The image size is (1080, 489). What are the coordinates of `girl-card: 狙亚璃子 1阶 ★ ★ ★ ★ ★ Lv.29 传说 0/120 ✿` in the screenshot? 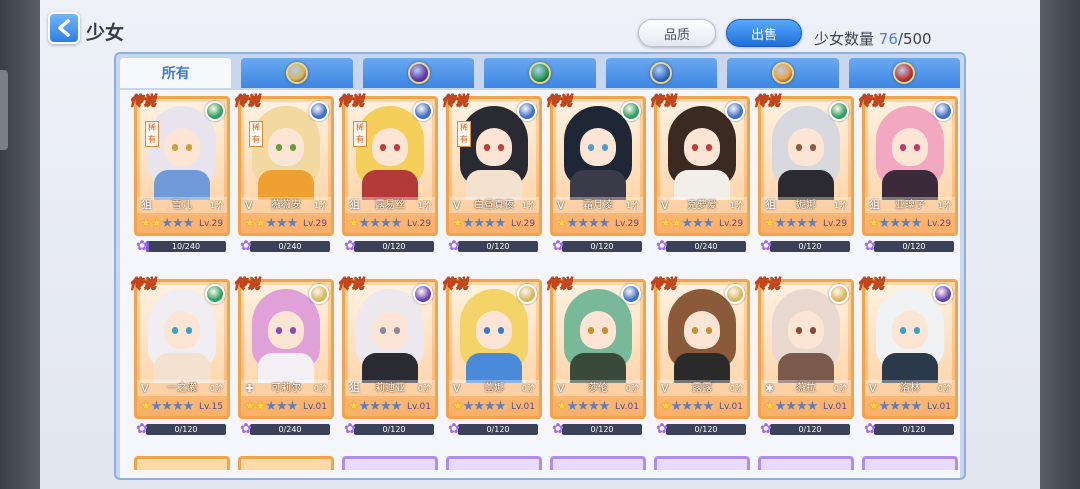 It's located at (908, 174).